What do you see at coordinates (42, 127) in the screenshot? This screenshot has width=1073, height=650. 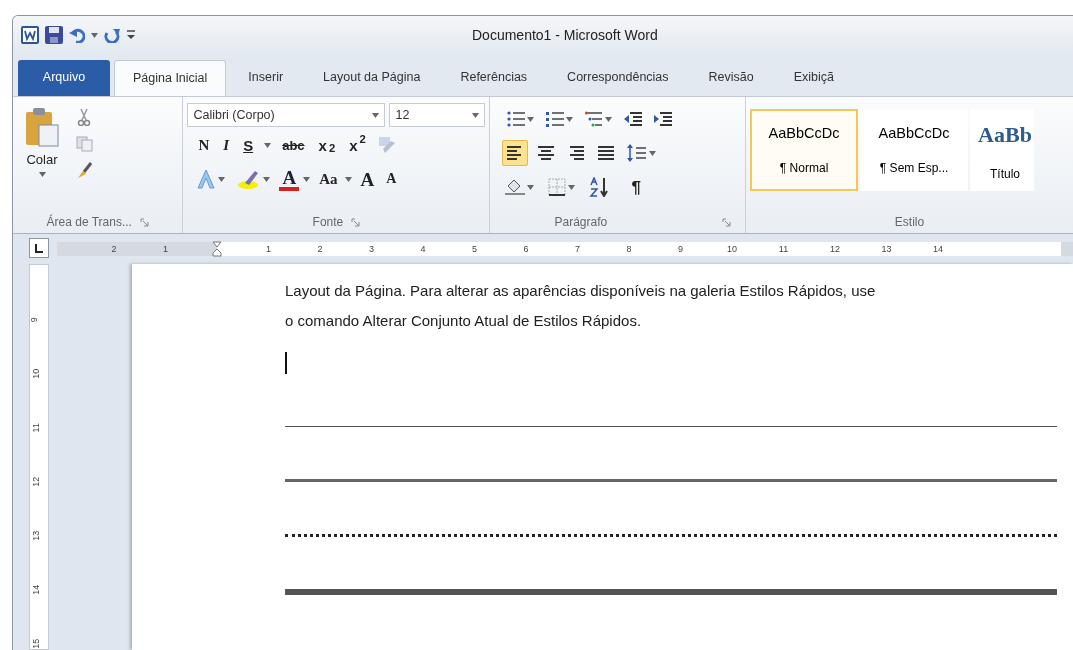 I see `clipboard-icon` at bounding box center [42, 127].